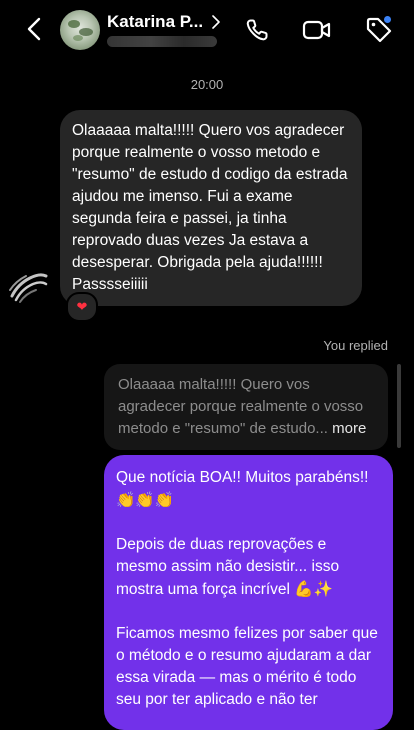  I want to click on back-icon, so click(34, 29).